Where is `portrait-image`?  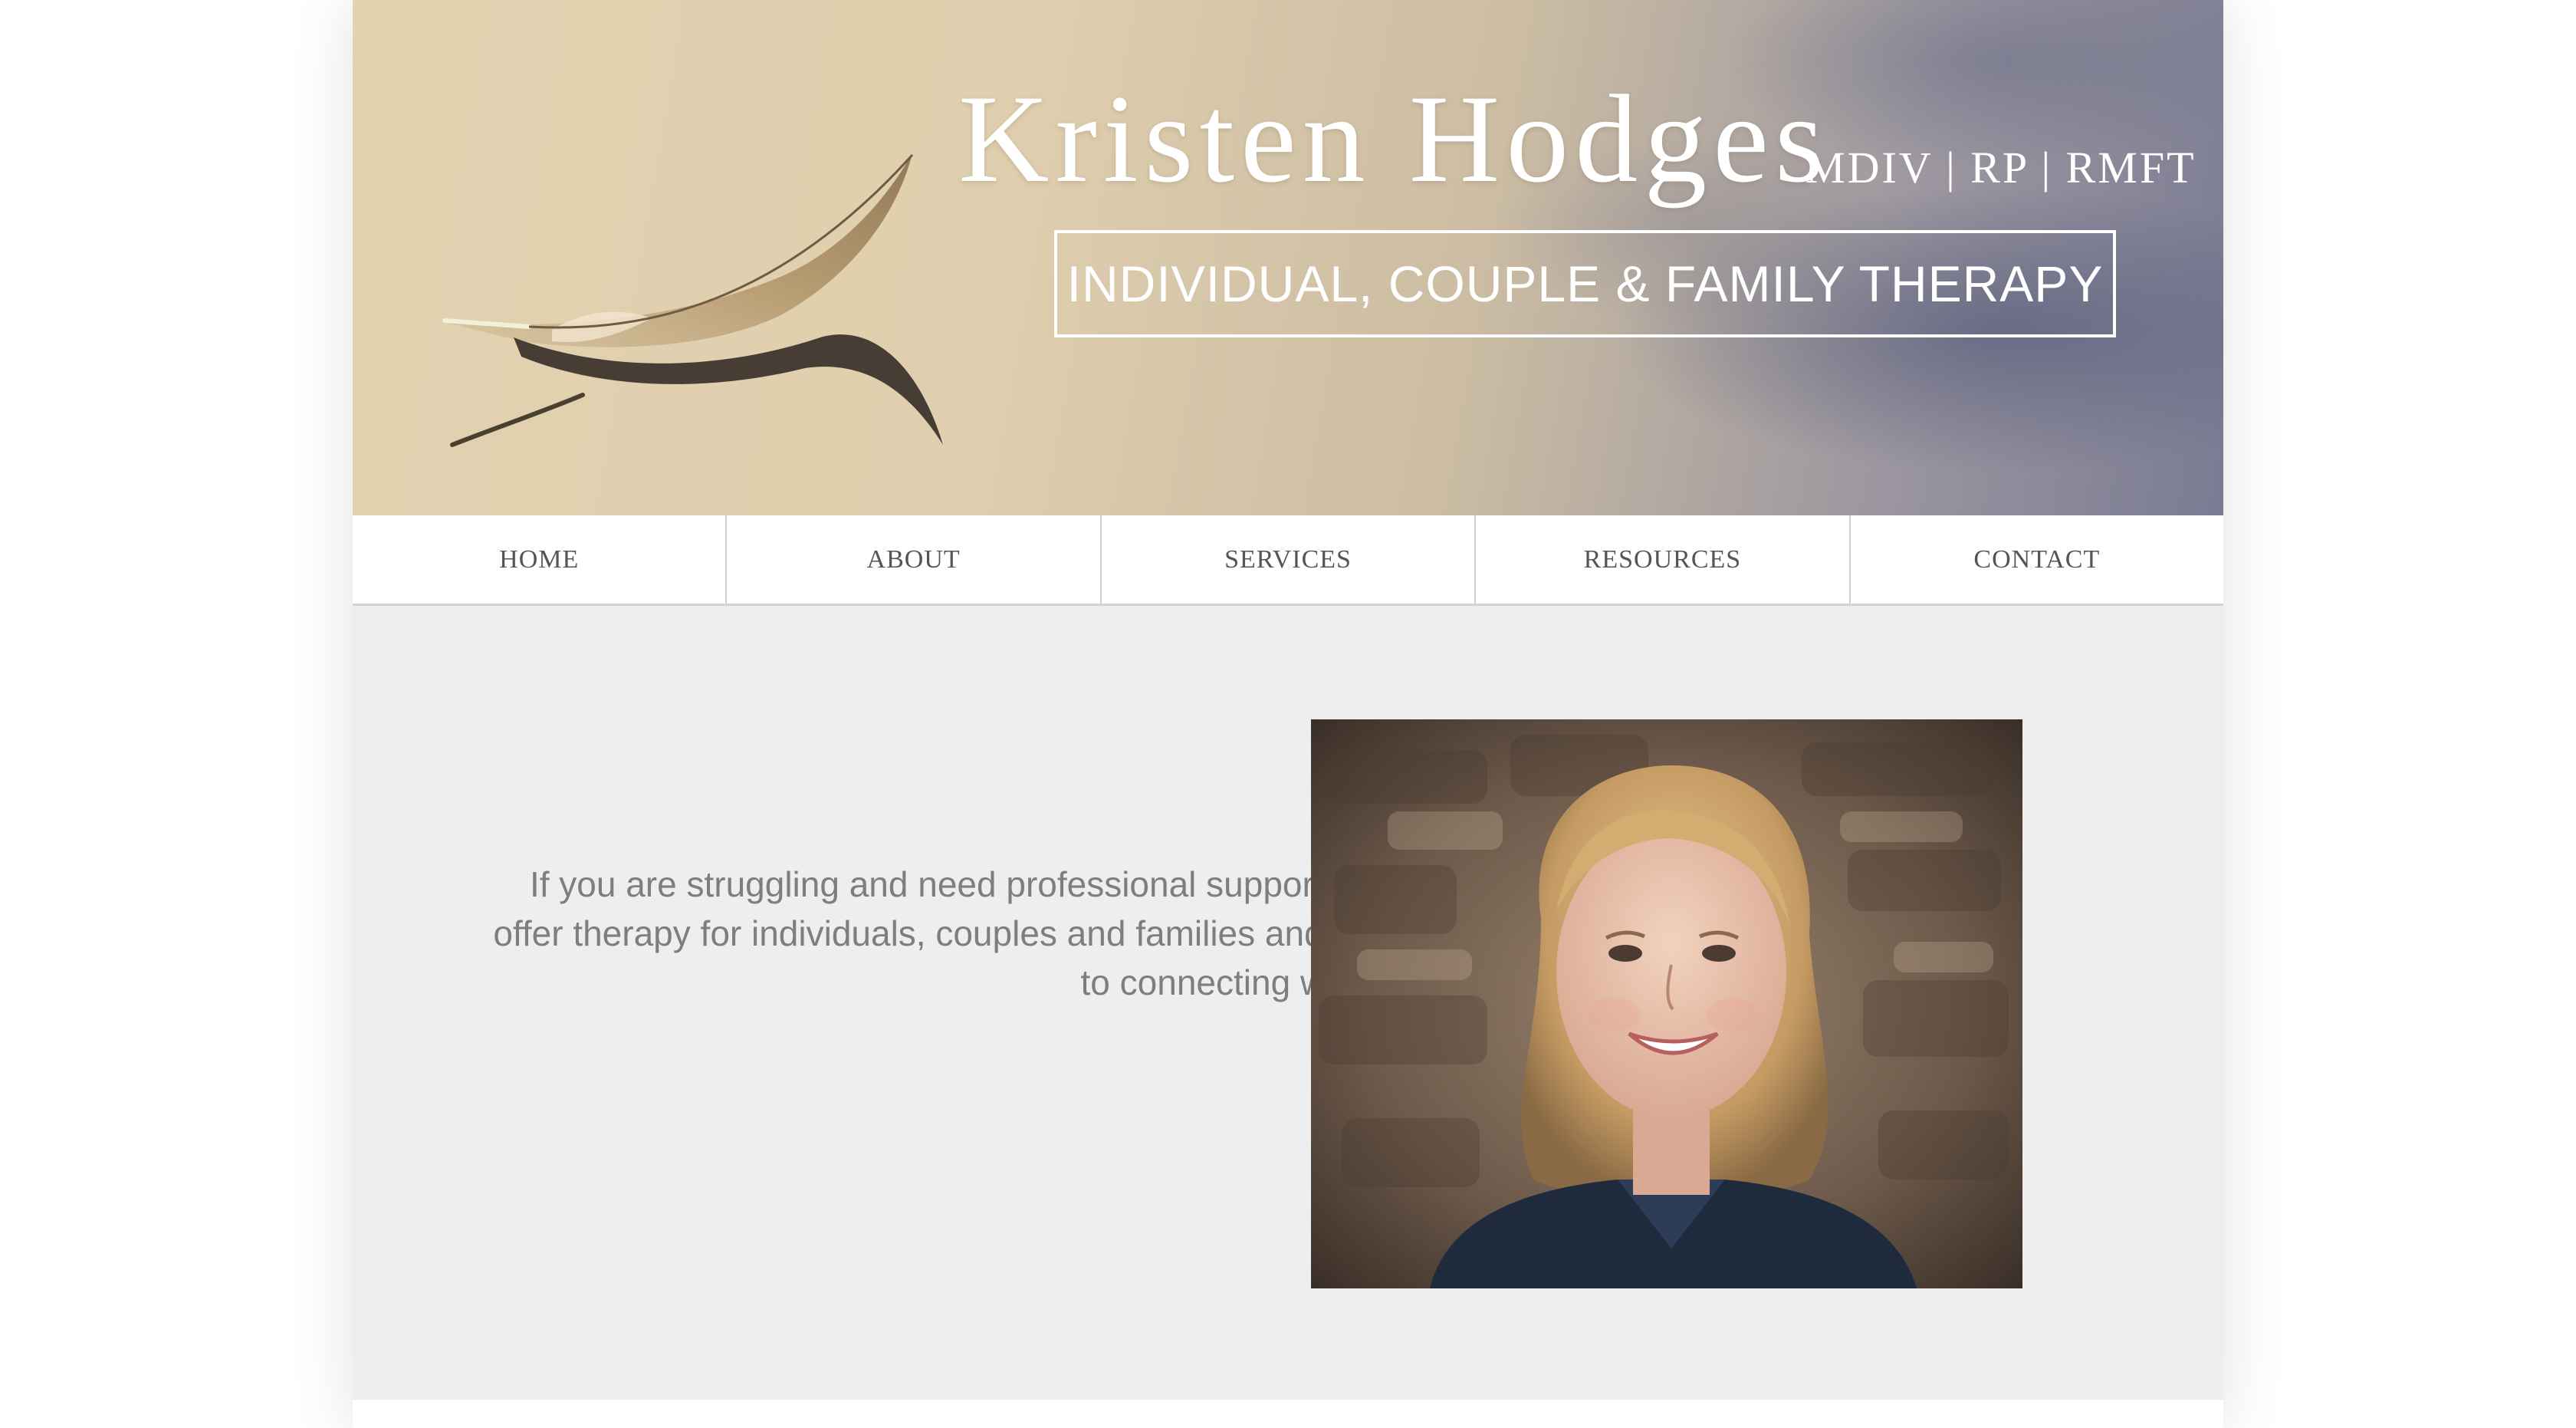
portrait-image is located at coordinates (1666, 1003).